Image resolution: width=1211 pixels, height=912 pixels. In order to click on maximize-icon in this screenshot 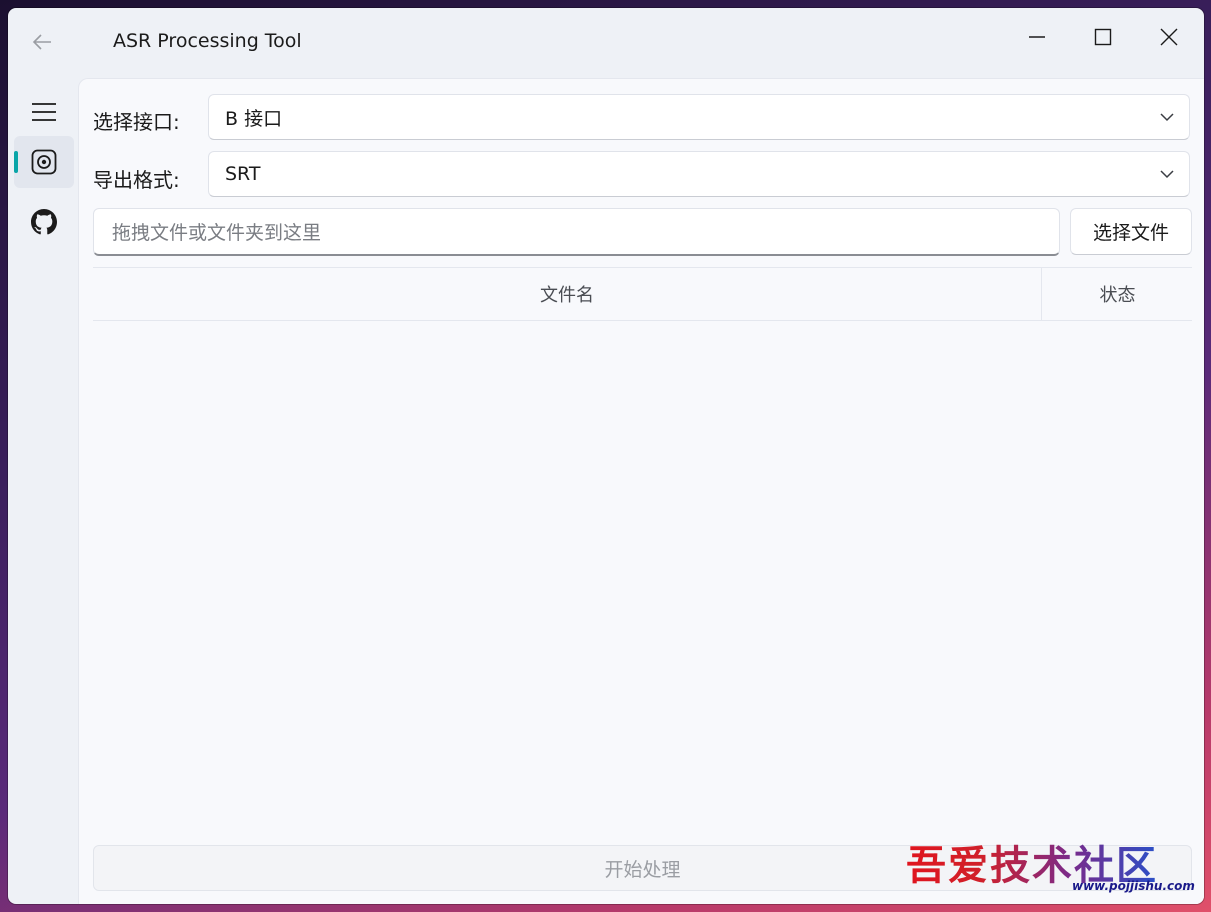, I will do `click(1103, 37)`.